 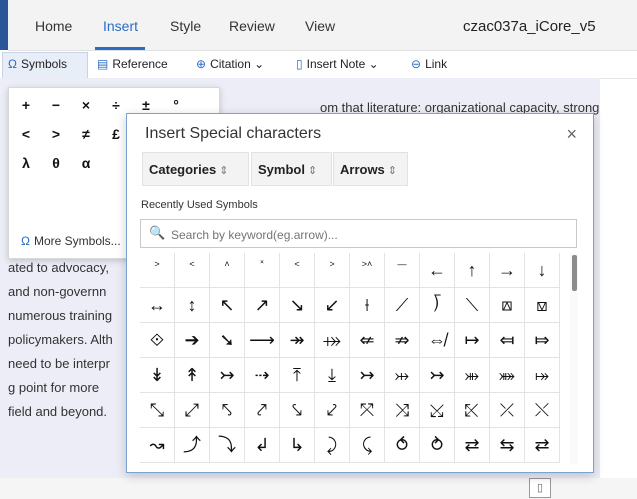 What do you see at coordinates (542, 340) in the screenshot?
I see `character-cell: ⤇` at bounding box center [542, 340].